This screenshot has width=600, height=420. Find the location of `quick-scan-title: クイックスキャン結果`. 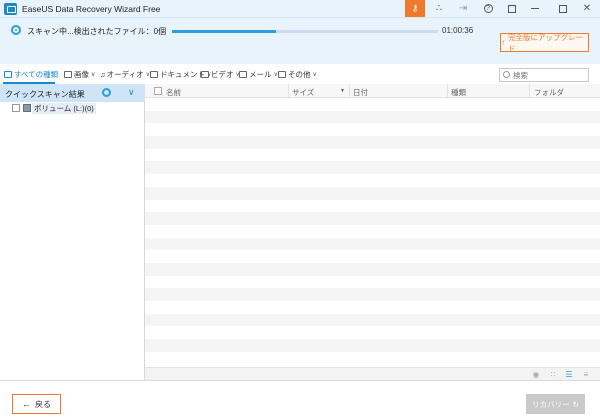

quick-scan-title: クイックスキャン結果 is located at coordinates (45, 94).